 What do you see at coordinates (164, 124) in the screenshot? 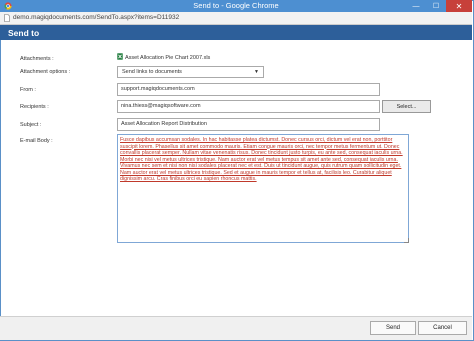
I see `subject-value: Asset Allocation Report Distribution` at bounding box center [164, 124].